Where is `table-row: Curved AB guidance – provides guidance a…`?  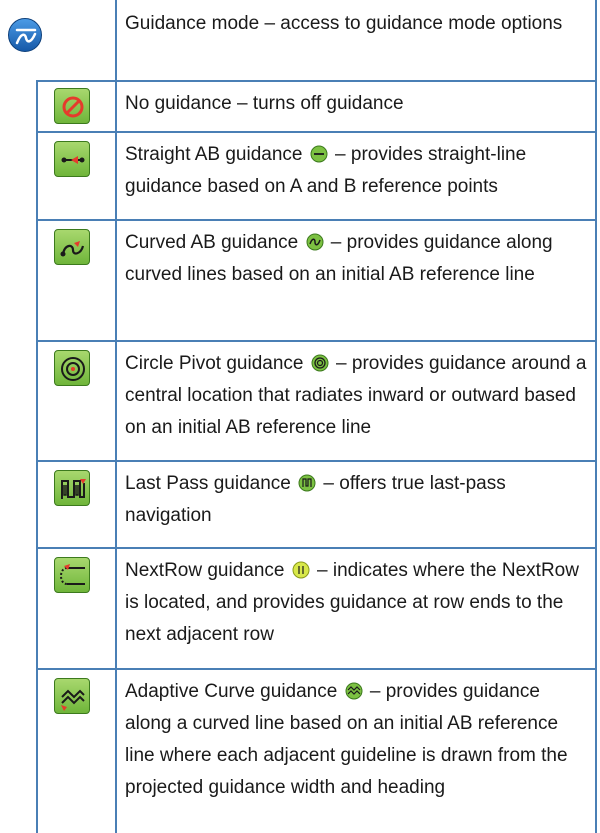 table-row: Curved AB guidance – provides guidance a… is located at coordinates (300, 279).